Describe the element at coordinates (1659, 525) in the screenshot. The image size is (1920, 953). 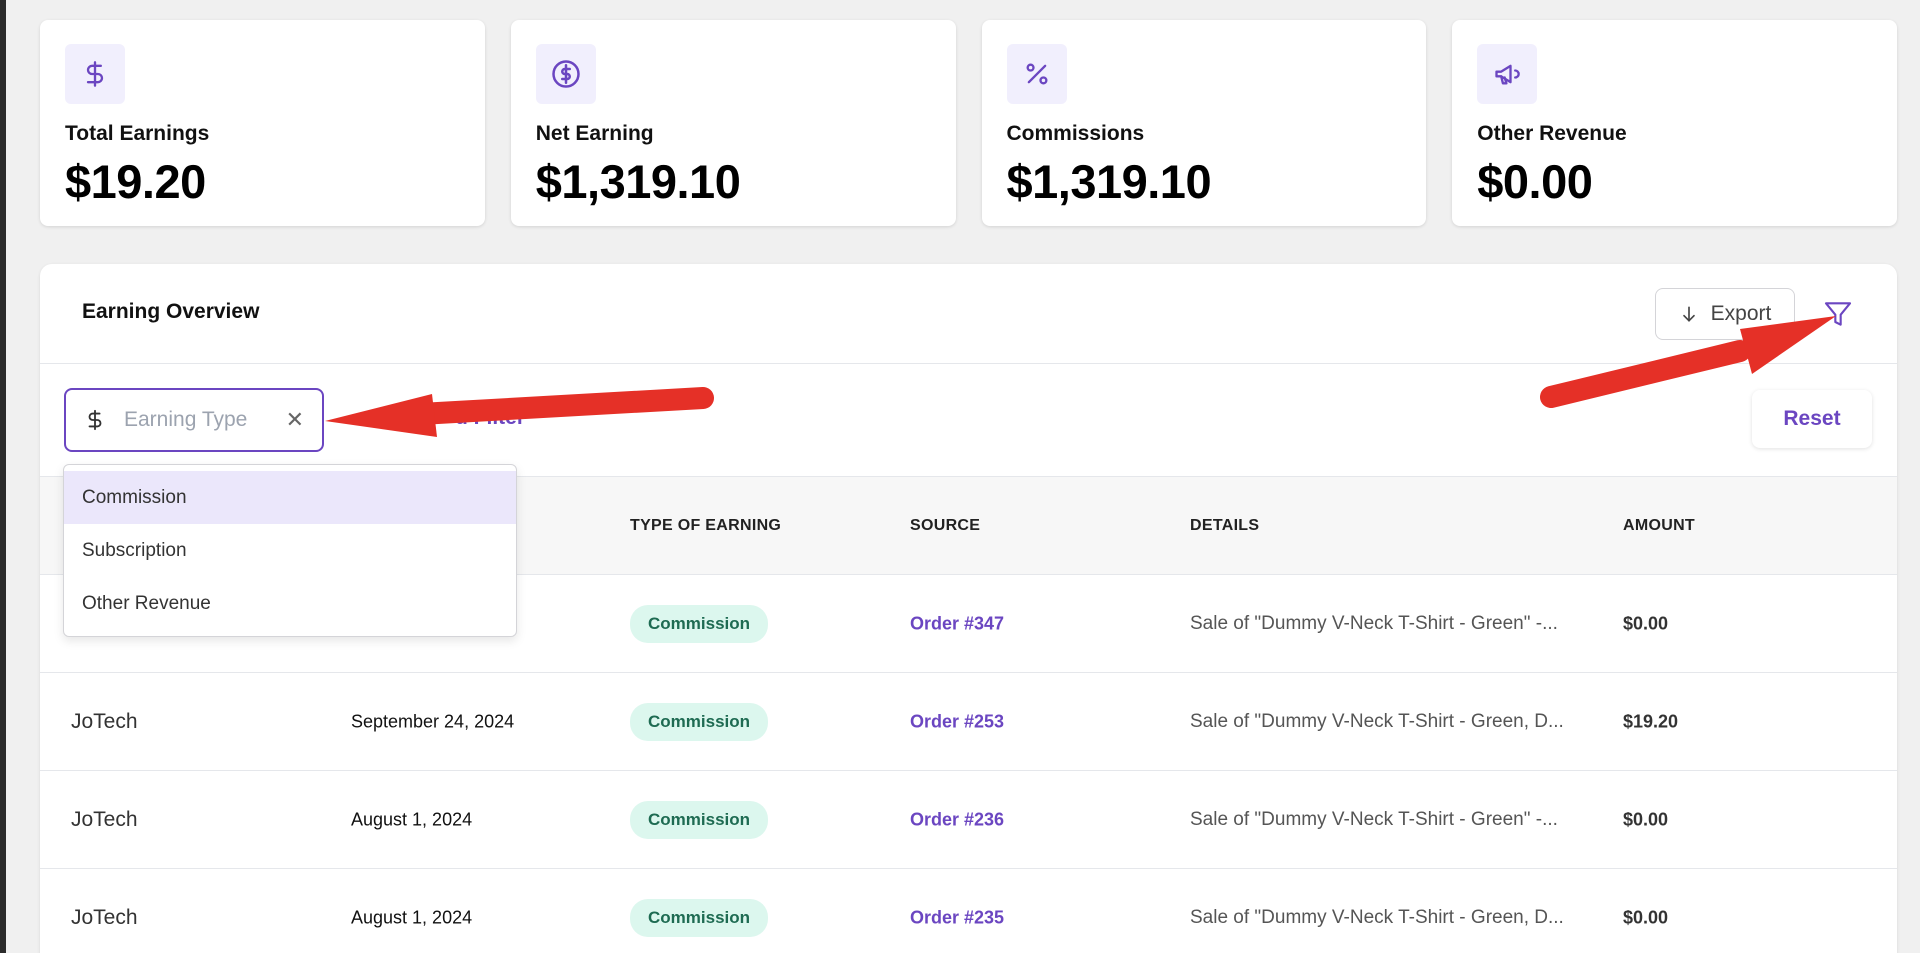
I see `column-header-amount: AMOUNT` at that location.